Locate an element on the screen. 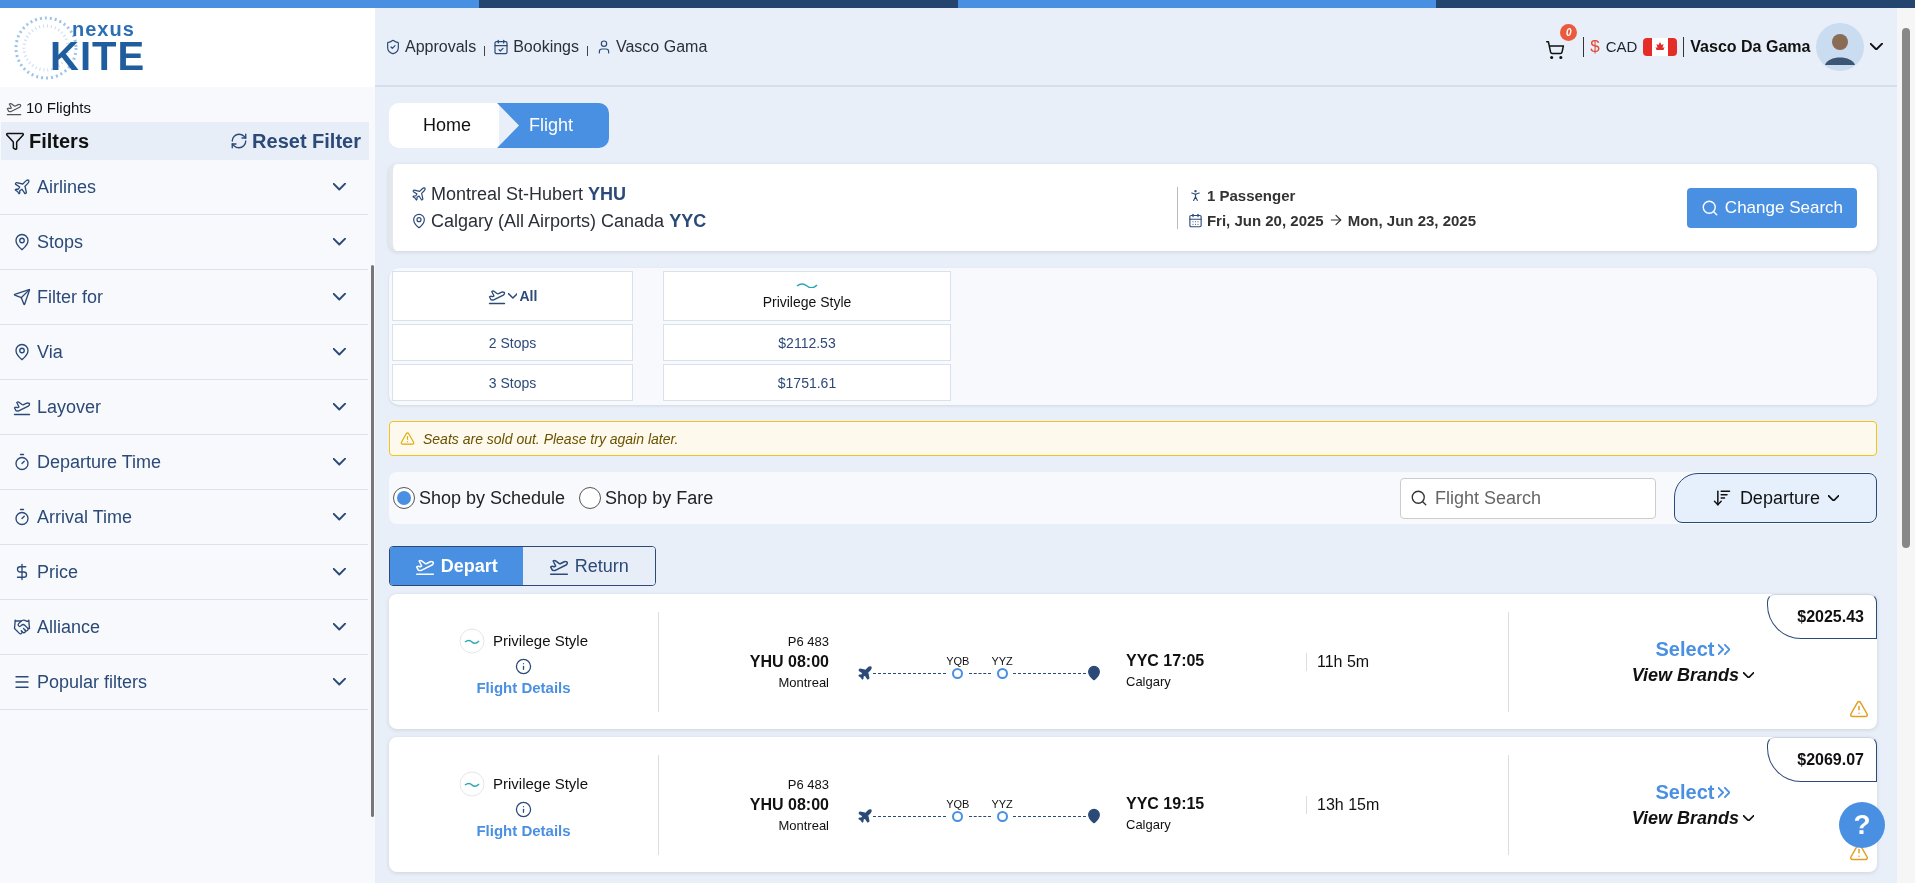  filter-item: Stops is located at coordinates (184, 242).